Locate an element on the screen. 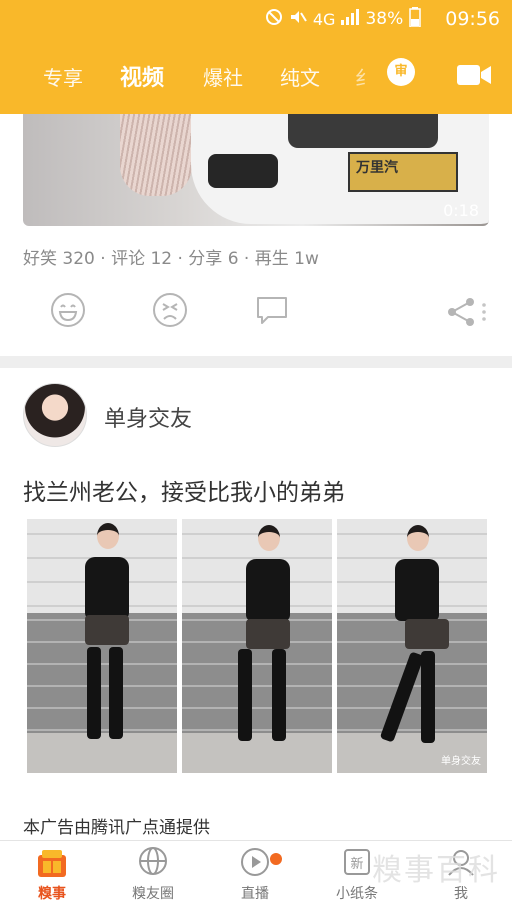  photo-3: 单身交友 is located at coordinates (412, 646).